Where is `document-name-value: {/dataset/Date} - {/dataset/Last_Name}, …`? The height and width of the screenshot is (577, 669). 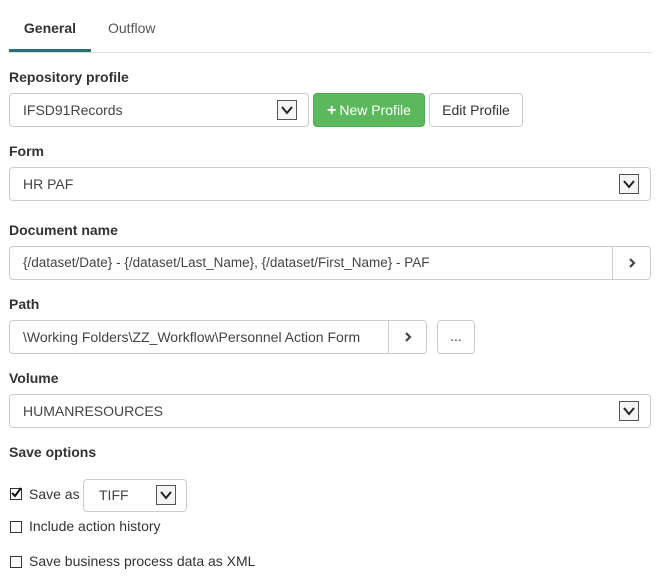
document-name-value: {/dataset/Date} - {/dataset/Last_Name}, … is located at coordinates (226, 262).